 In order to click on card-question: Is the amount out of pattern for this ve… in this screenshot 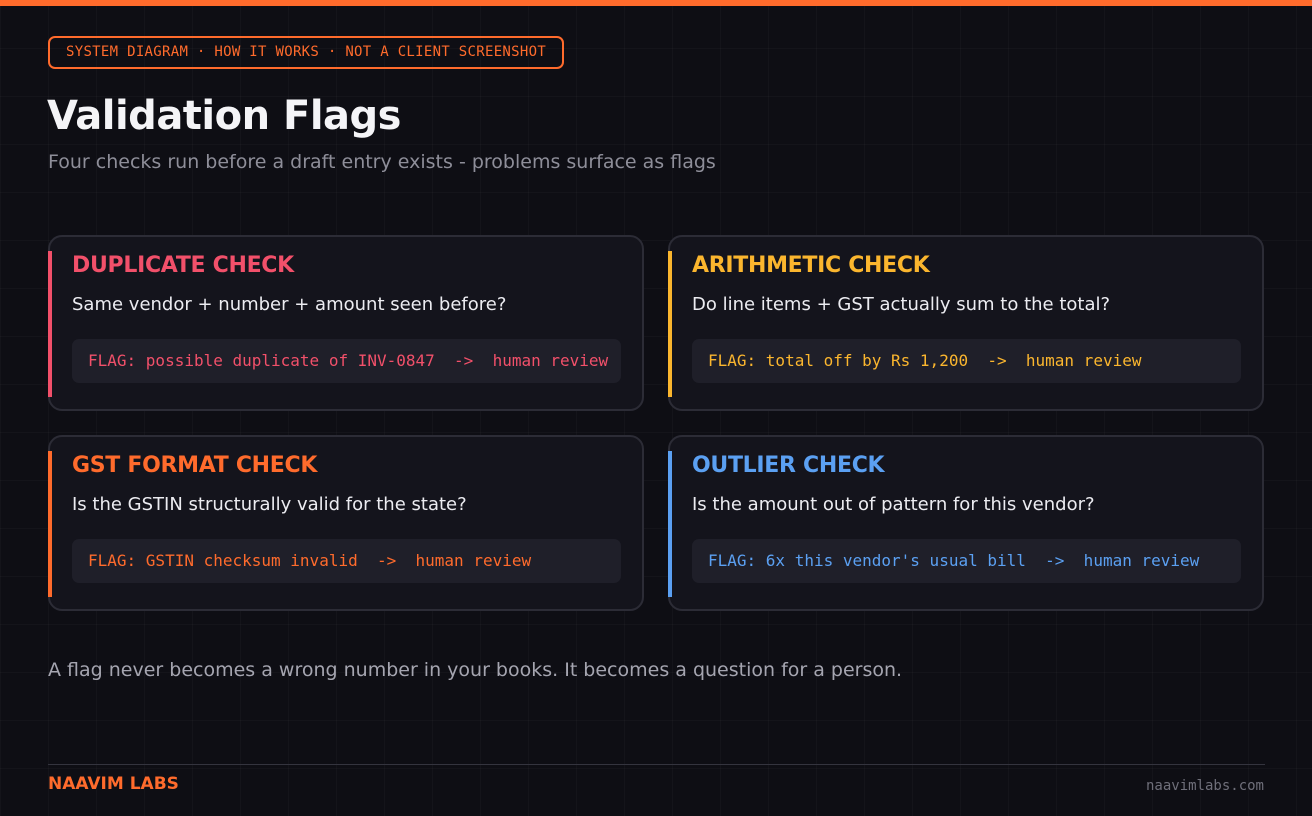, I will do `click(893, 504)`.